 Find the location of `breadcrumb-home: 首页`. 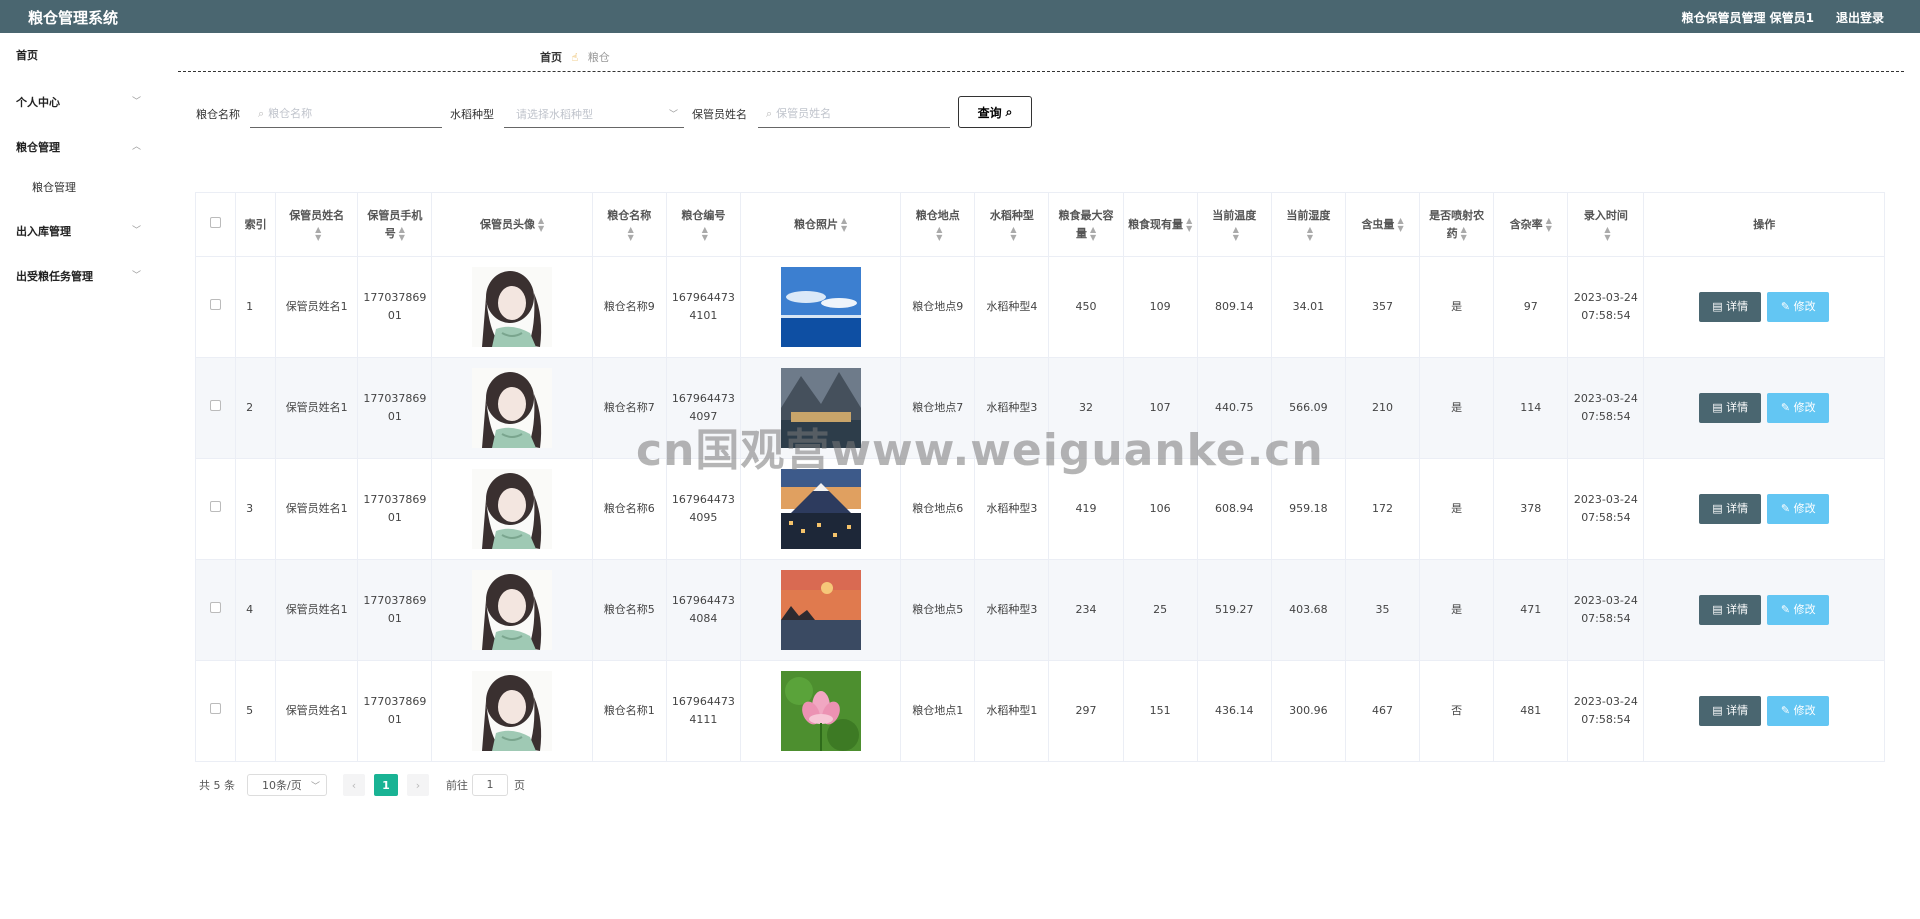

breadcrumb-home: 首页 is located at coordinates (551, 57).